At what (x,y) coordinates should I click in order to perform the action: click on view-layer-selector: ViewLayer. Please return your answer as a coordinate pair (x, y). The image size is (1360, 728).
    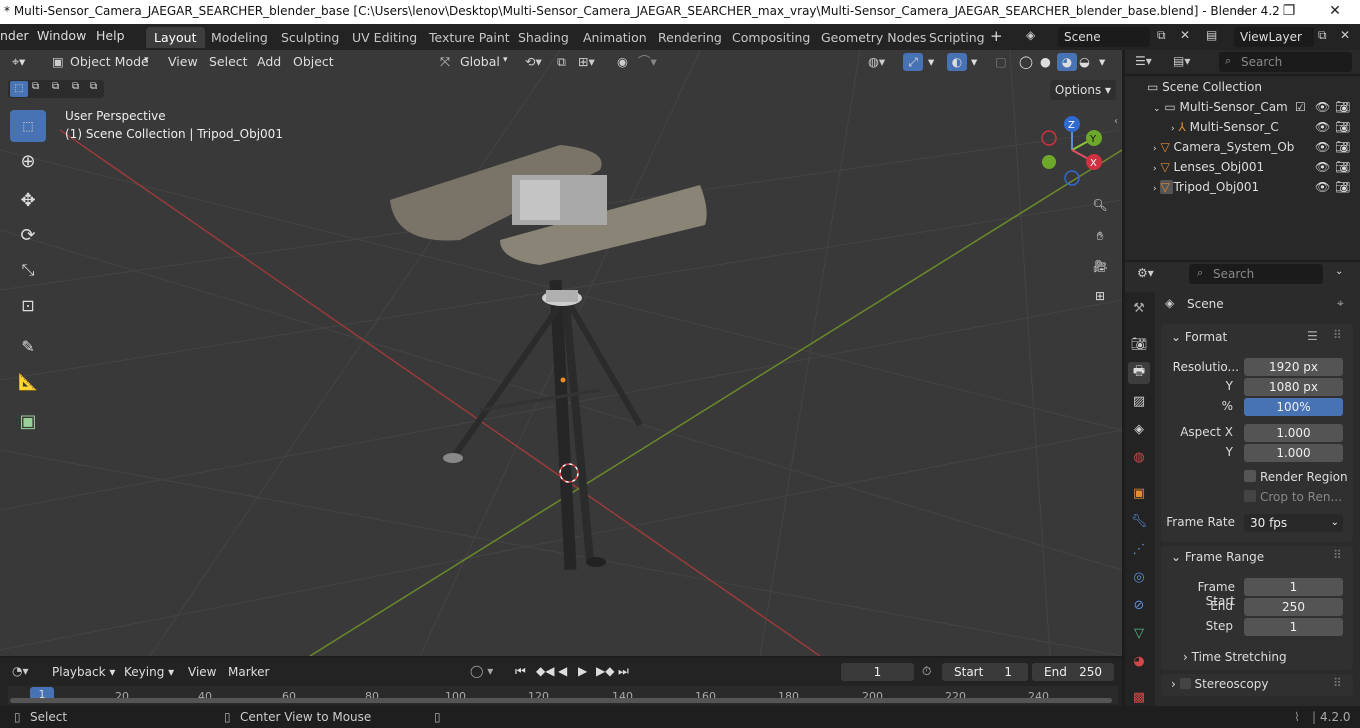
    Looking at the image, I should click on (1274, 37).